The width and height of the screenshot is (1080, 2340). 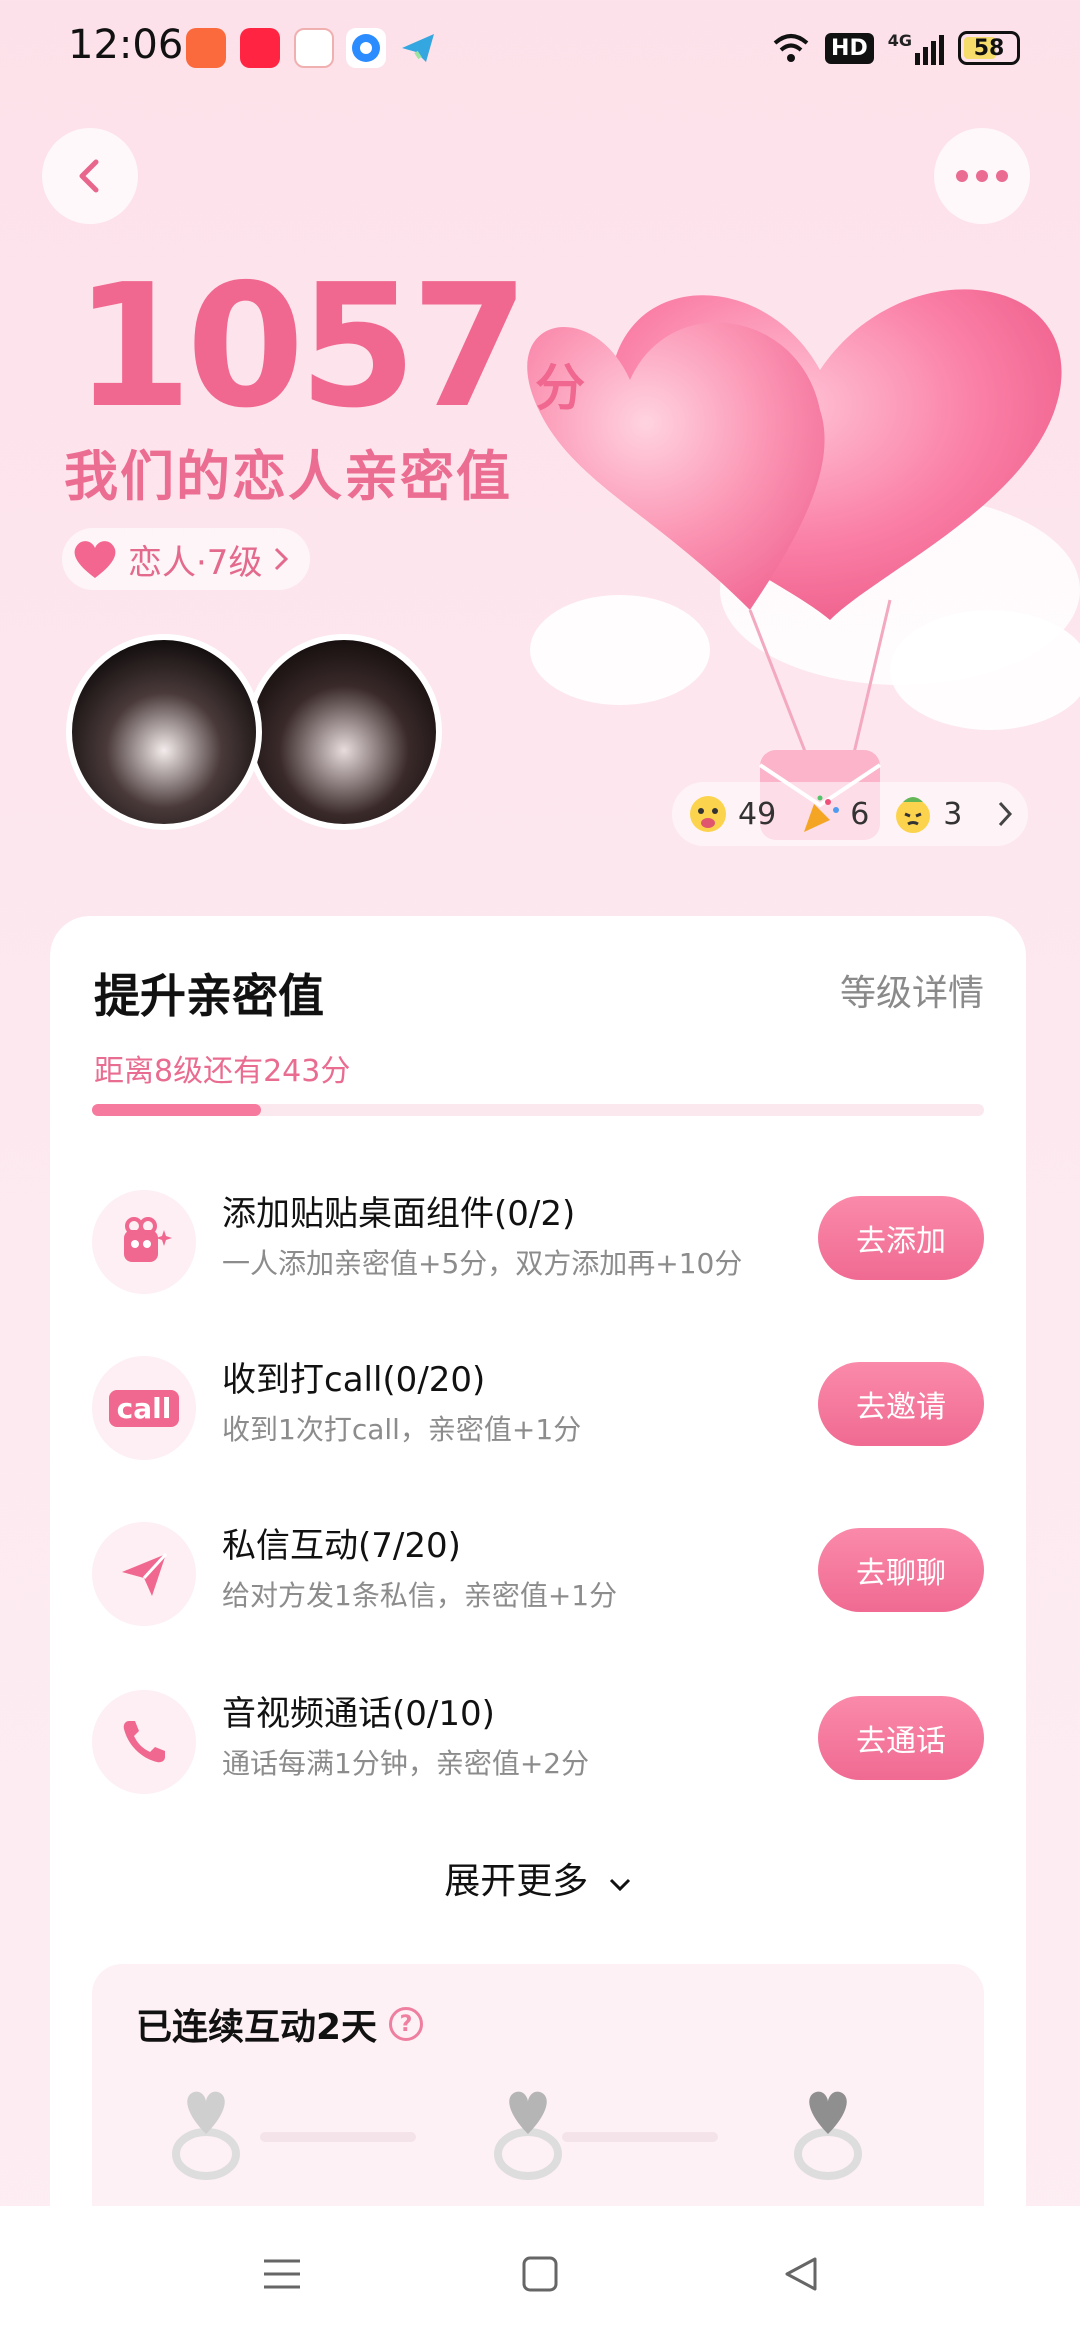 What do you see at coordinates (901, 1404) in the screenshot?
I see `go-invite-button: 去邀请` at bounding box center [901, 1404].